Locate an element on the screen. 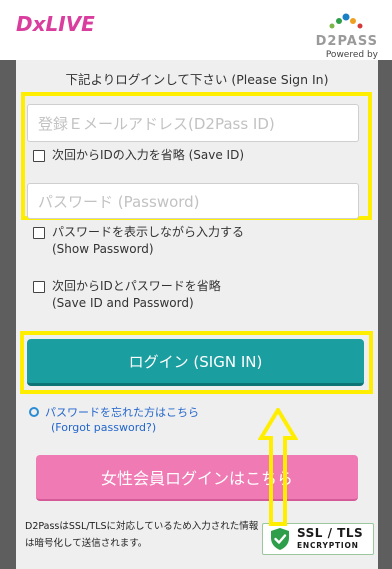  password-input: パスワード (Password) is located at coordinates (193, 201).